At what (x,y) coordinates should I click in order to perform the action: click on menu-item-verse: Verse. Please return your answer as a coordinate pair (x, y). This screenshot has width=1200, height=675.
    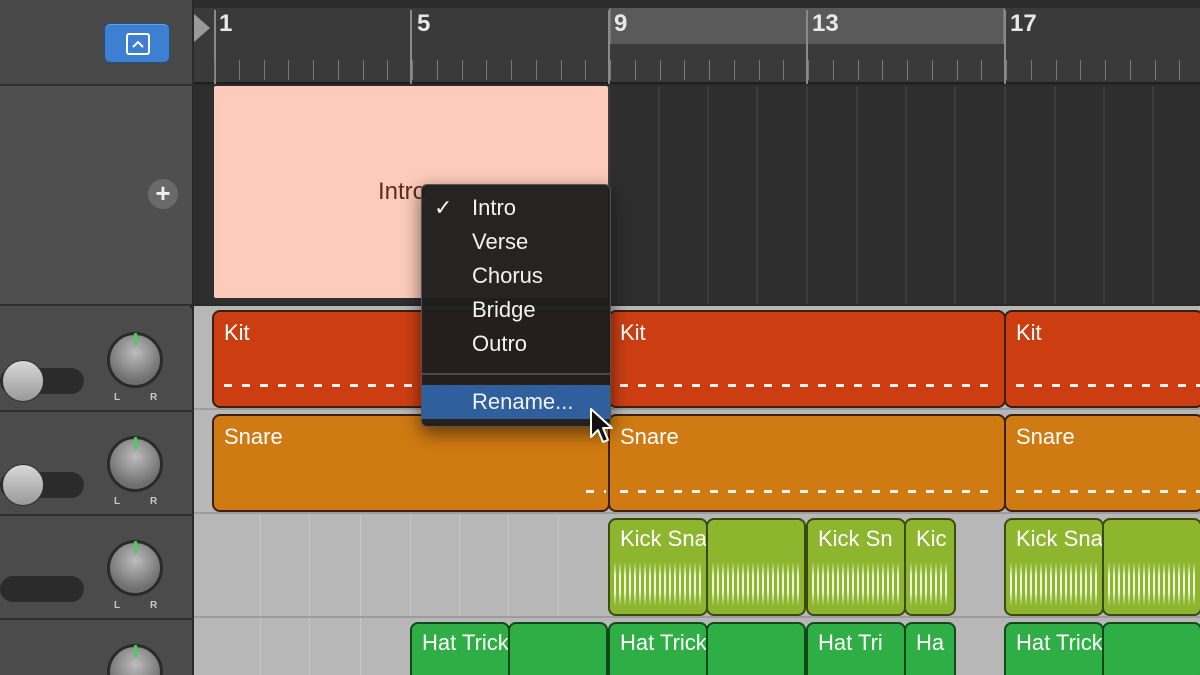
    Looking at the image, I should click on (516, 242).